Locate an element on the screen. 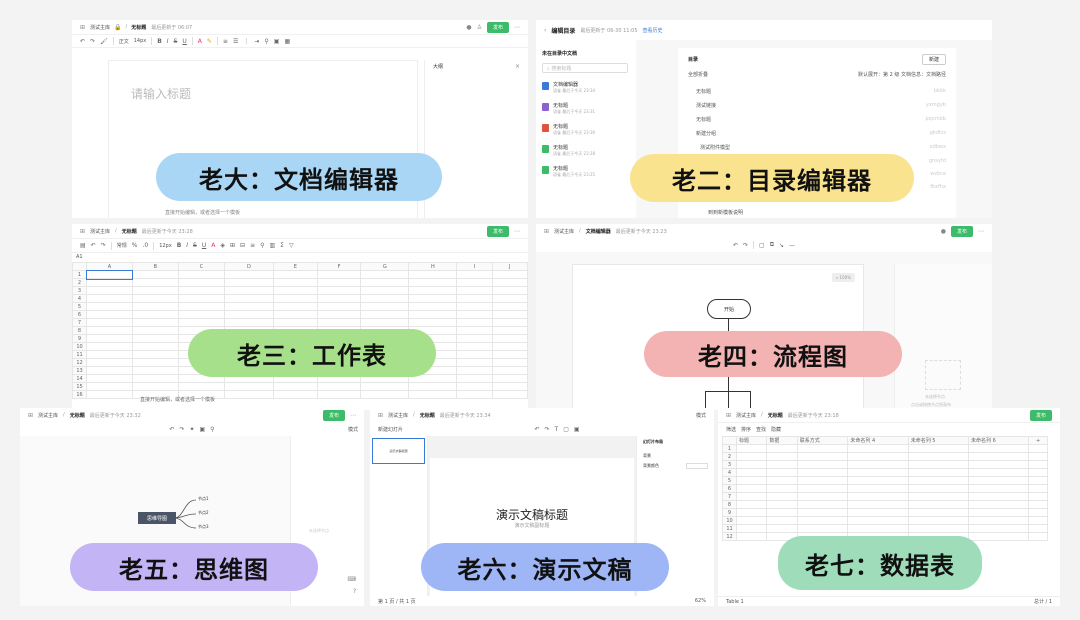  mind-node-2: 节点2 is located at coordinates (203, 513).